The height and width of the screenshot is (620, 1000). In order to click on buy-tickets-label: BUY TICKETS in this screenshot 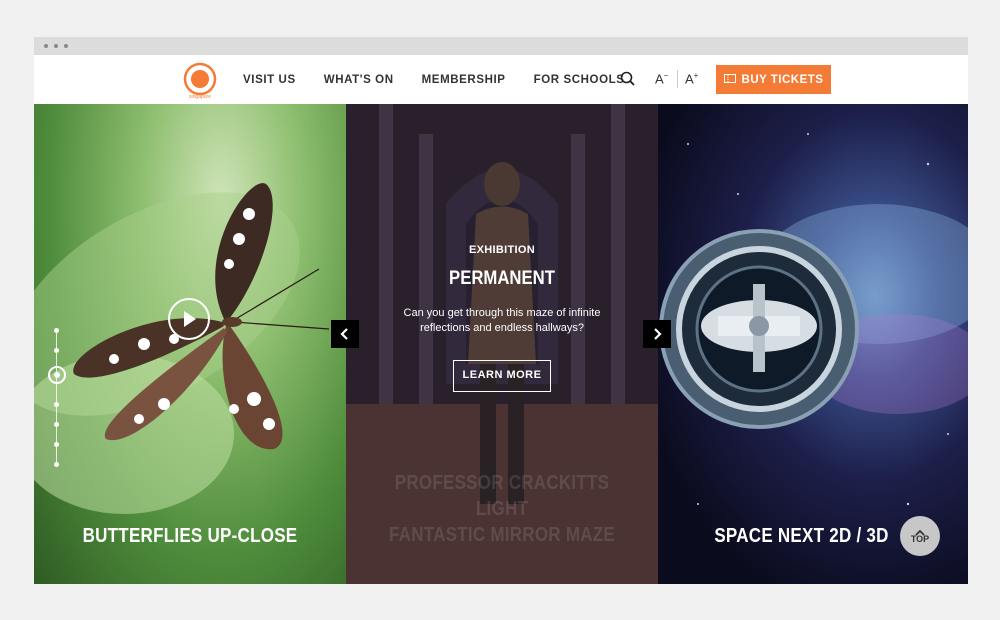, I will do `click(782, 79)`.